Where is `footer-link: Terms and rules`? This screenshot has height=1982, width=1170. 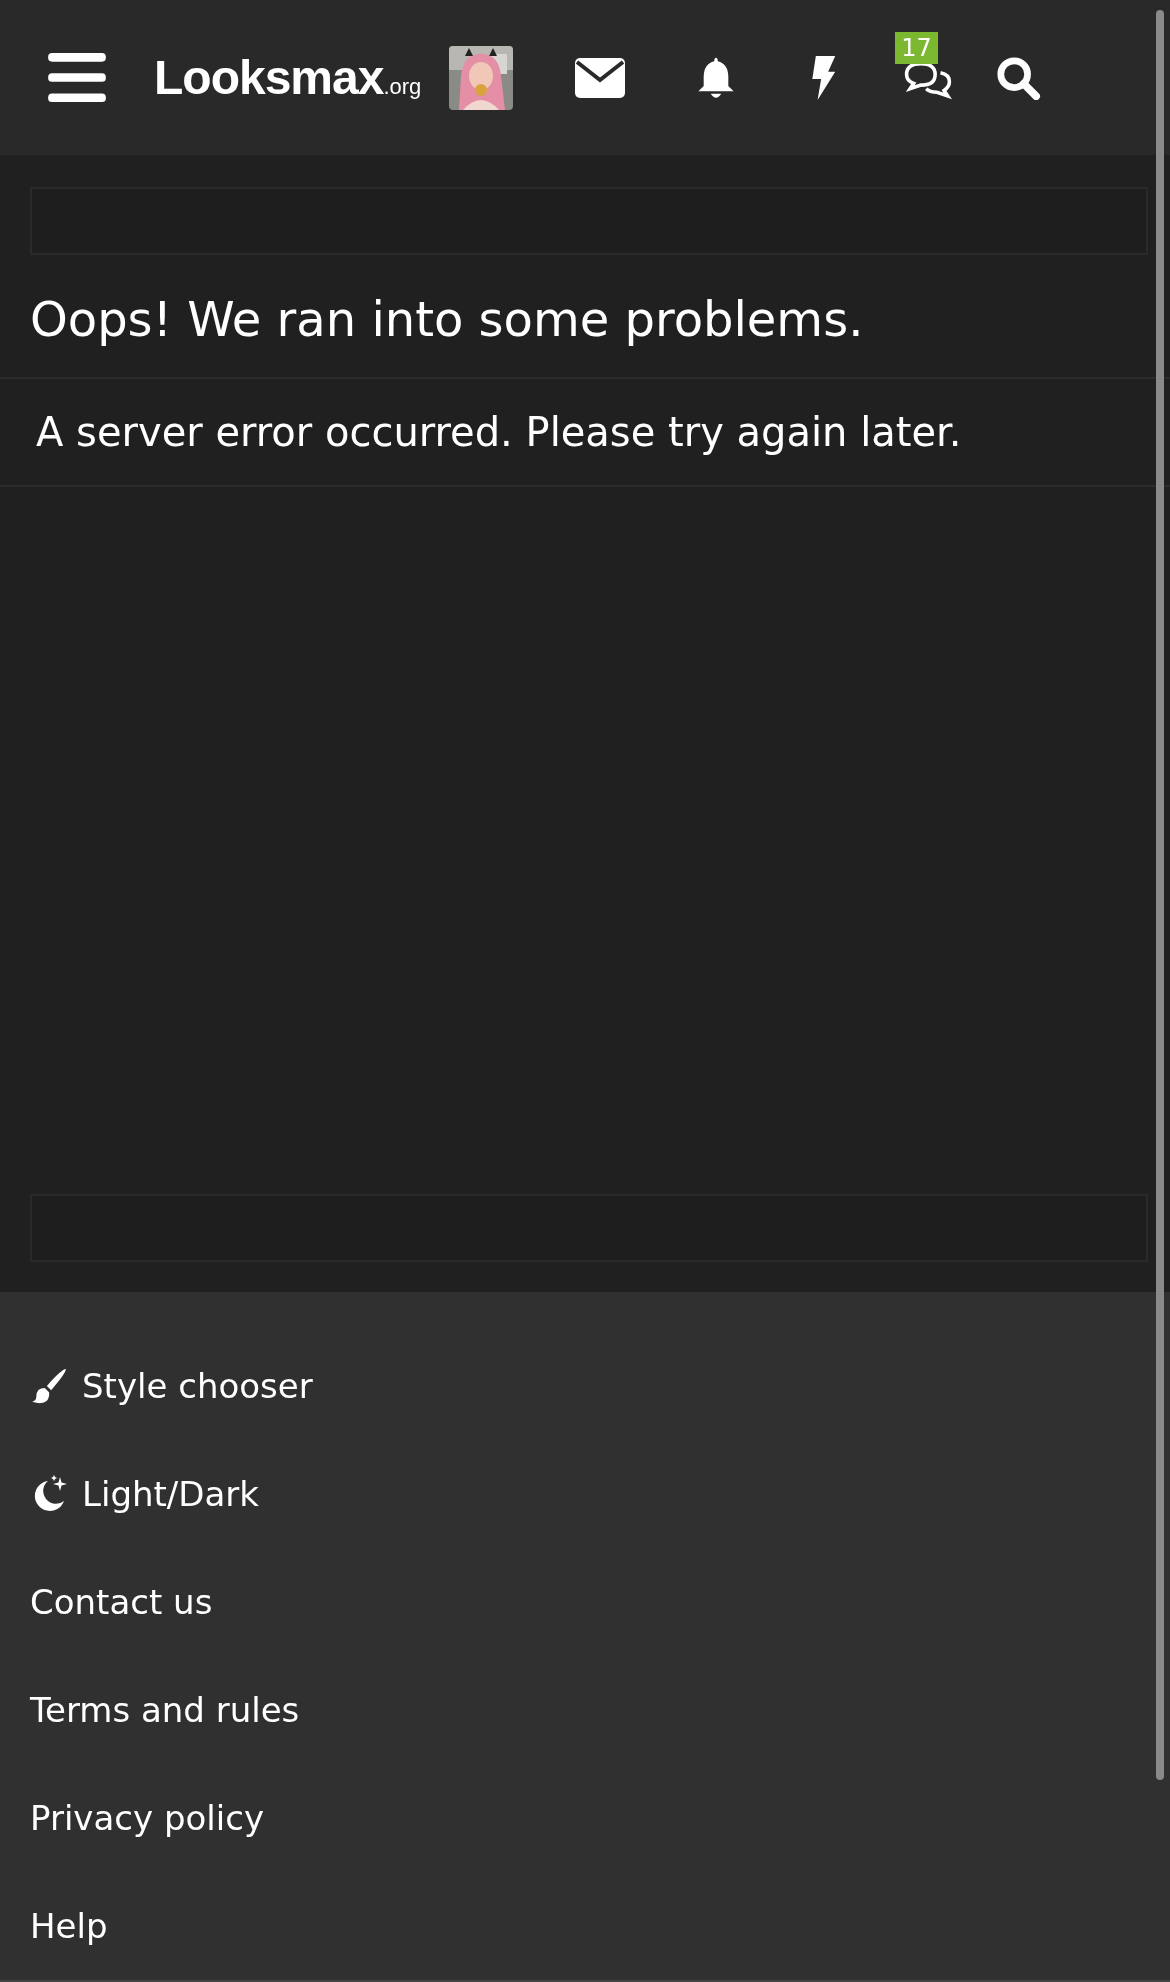
footer-link: Terms and rules is located at coordinates (585, 1710).